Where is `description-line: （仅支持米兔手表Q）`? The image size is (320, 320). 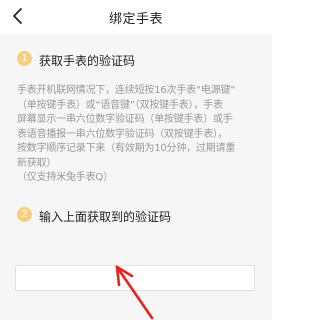
description-line: （仅支持米兔手表Q） is located at coordinates (65, 177).